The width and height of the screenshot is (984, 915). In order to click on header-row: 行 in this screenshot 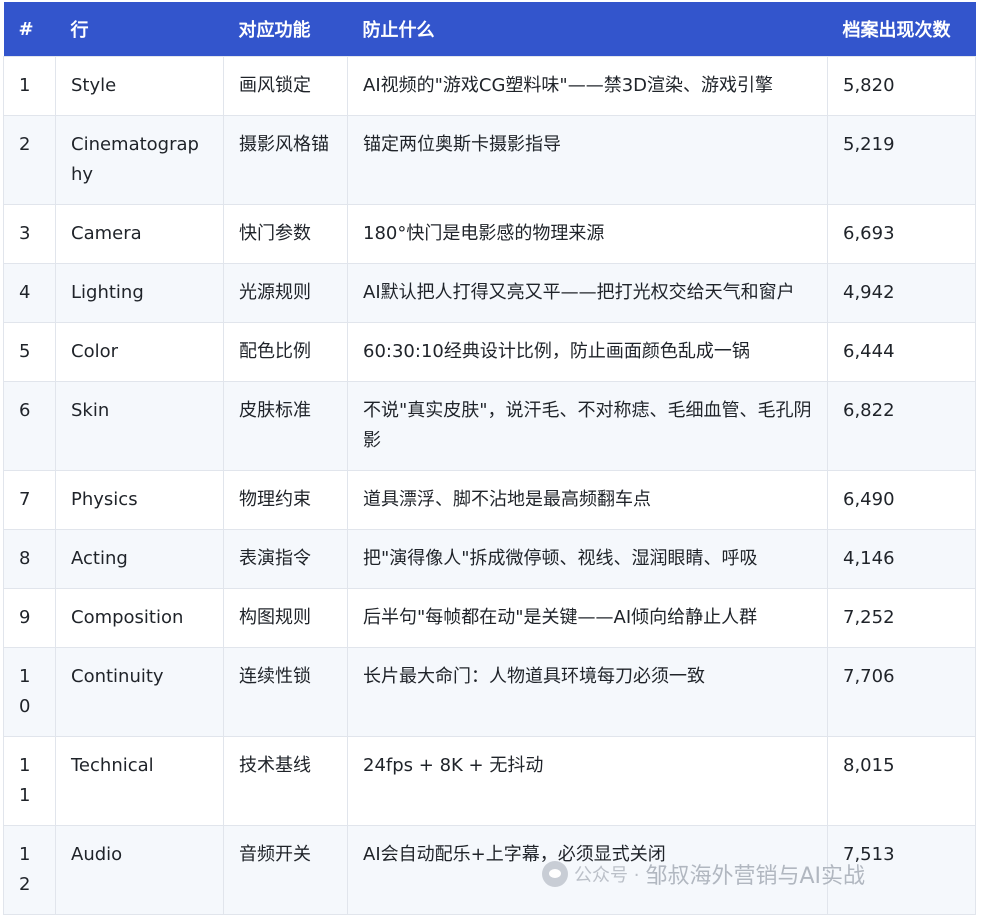, I will do `click(139, 29)`.